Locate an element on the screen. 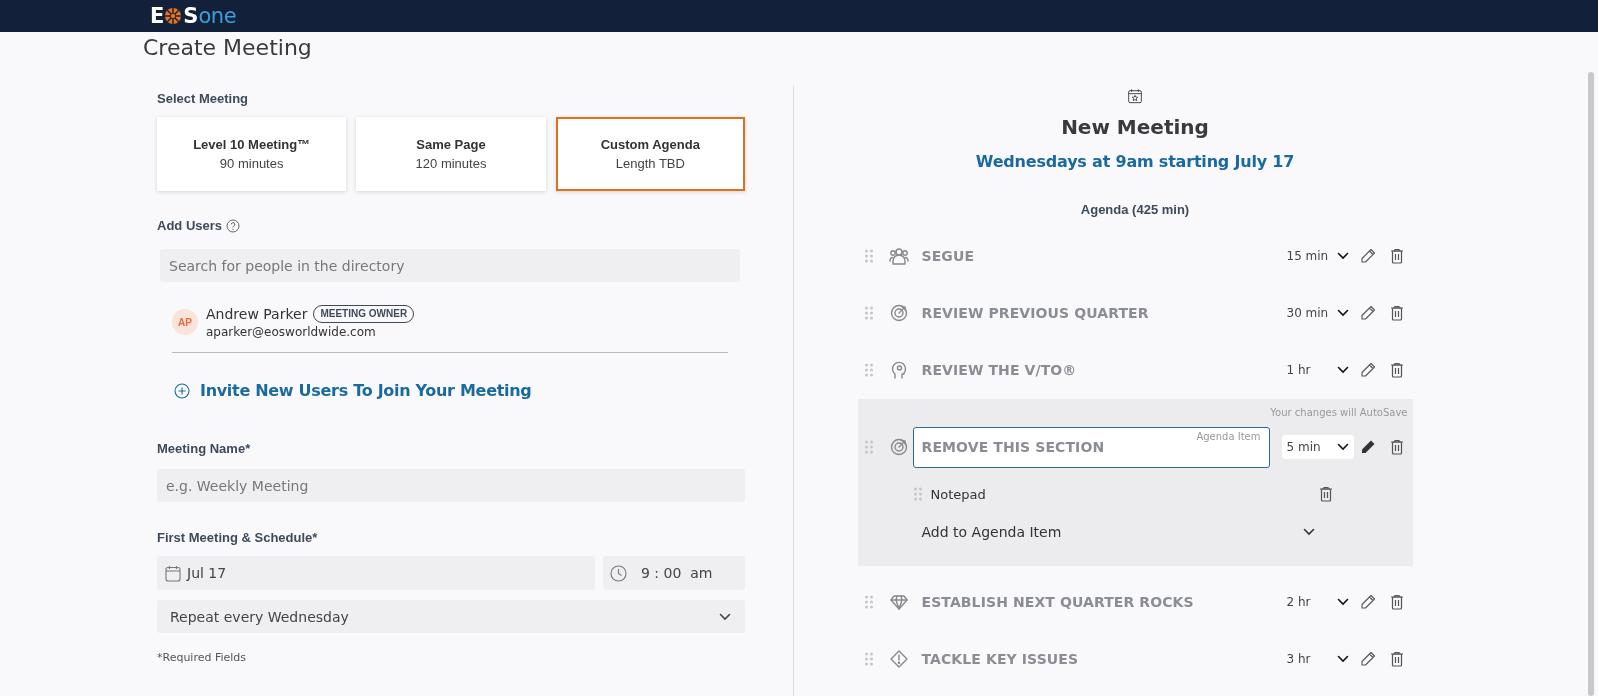  meeting-type-length: Length TBD is located at coordinates (650, 163).